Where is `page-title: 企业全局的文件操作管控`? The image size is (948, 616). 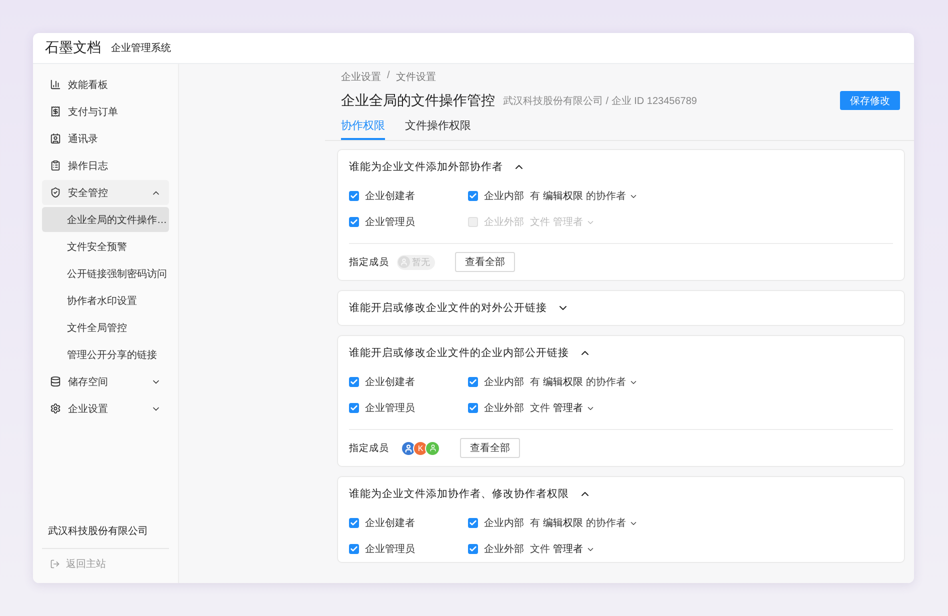
page-title: 企业全局的文件操作管控 is located at coordinates (418, 101).